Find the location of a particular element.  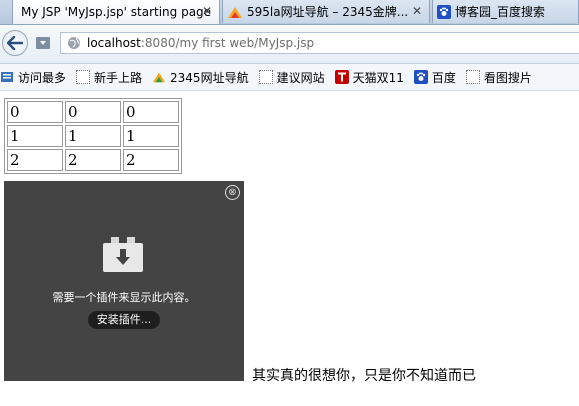

globe-icon is located at coordinates (74, 43).